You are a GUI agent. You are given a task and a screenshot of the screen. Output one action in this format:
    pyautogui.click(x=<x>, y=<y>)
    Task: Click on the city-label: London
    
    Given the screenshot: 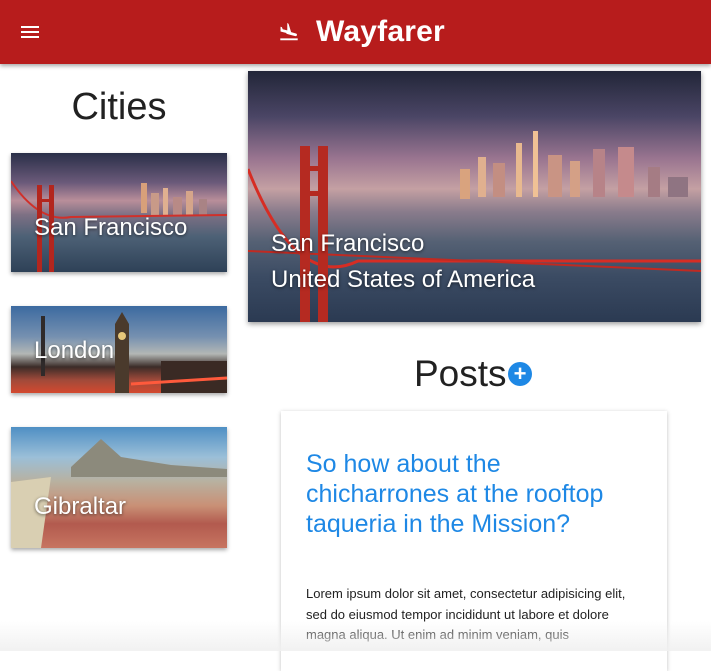 What is the action you would take?
    pyautogui.click(x=74, y=350)
    